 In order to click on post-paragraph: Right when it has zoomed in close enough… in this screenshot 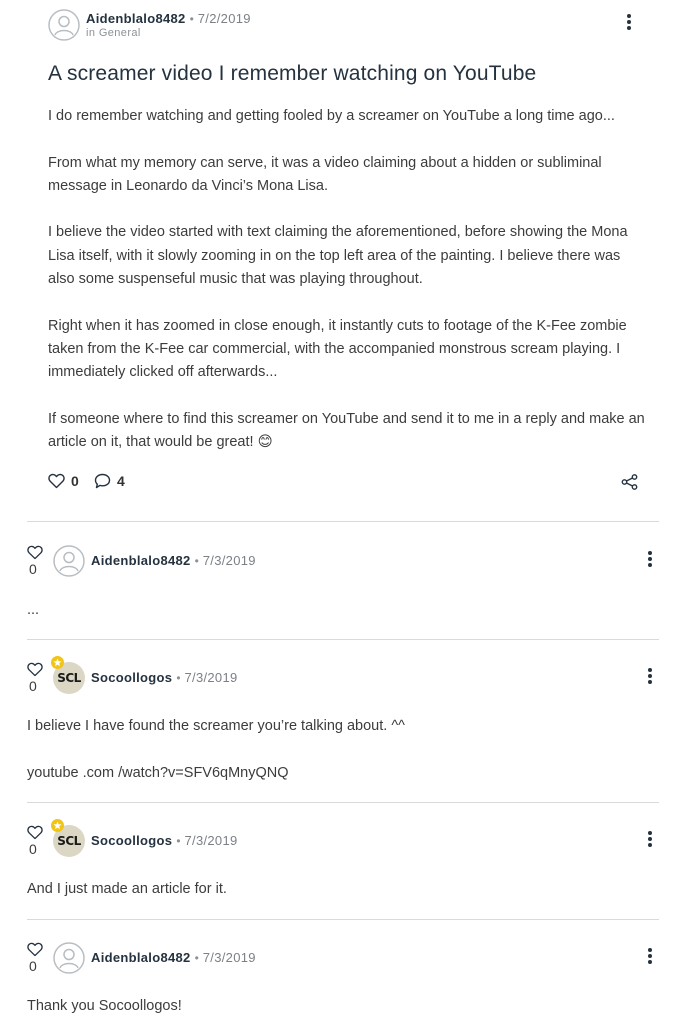, I will do `click(337, 349)`.